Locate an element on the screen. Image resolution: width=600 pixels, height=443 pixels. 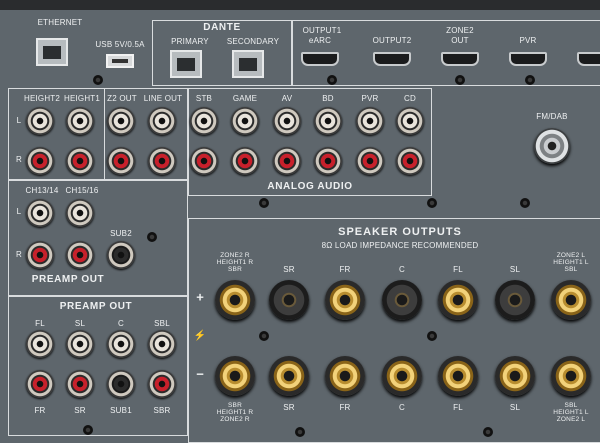
hdmi-next-port is located at coordinates (588, 59).